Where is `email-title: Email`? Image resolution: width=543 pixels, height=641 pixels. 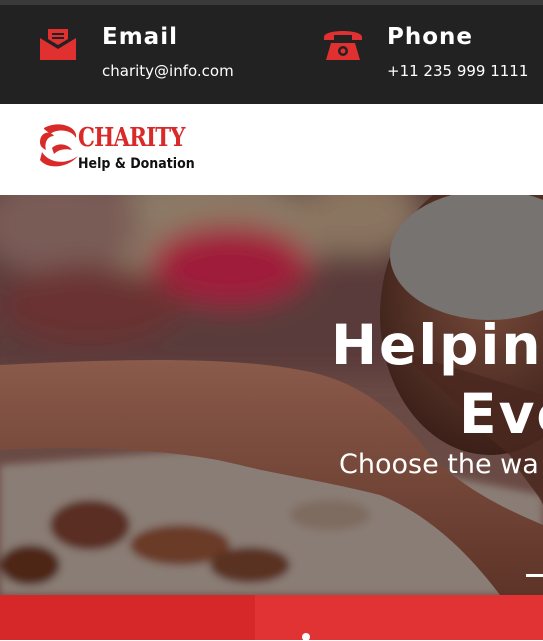 email-title: Email is located at coordinates (140, 37).